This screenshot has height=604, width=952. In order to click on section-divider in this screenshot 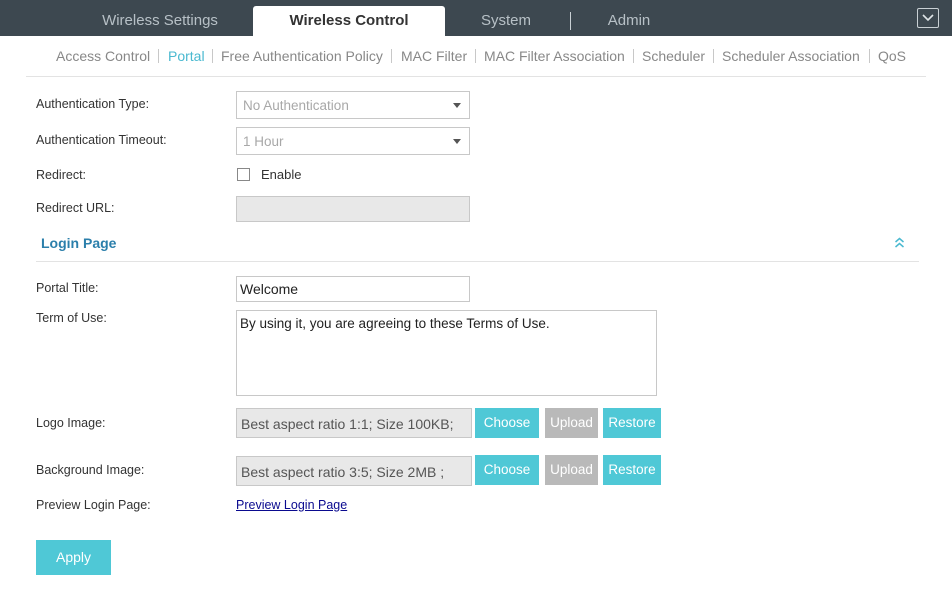, I will do `click(477, 261)`.